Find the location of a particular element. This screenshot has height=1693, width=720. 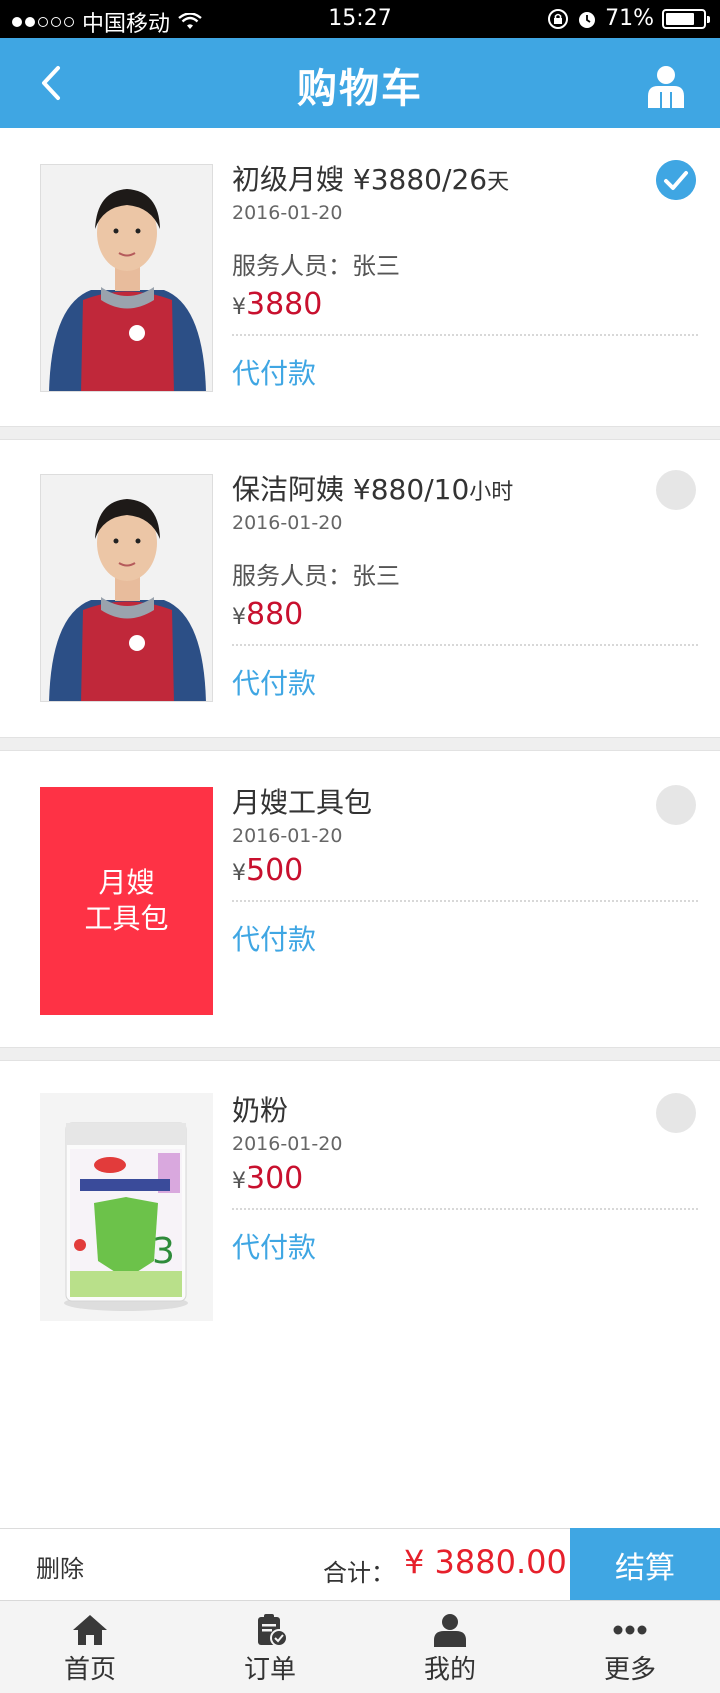

item-name: 奶粉 is located at coordinates (260, 1110).